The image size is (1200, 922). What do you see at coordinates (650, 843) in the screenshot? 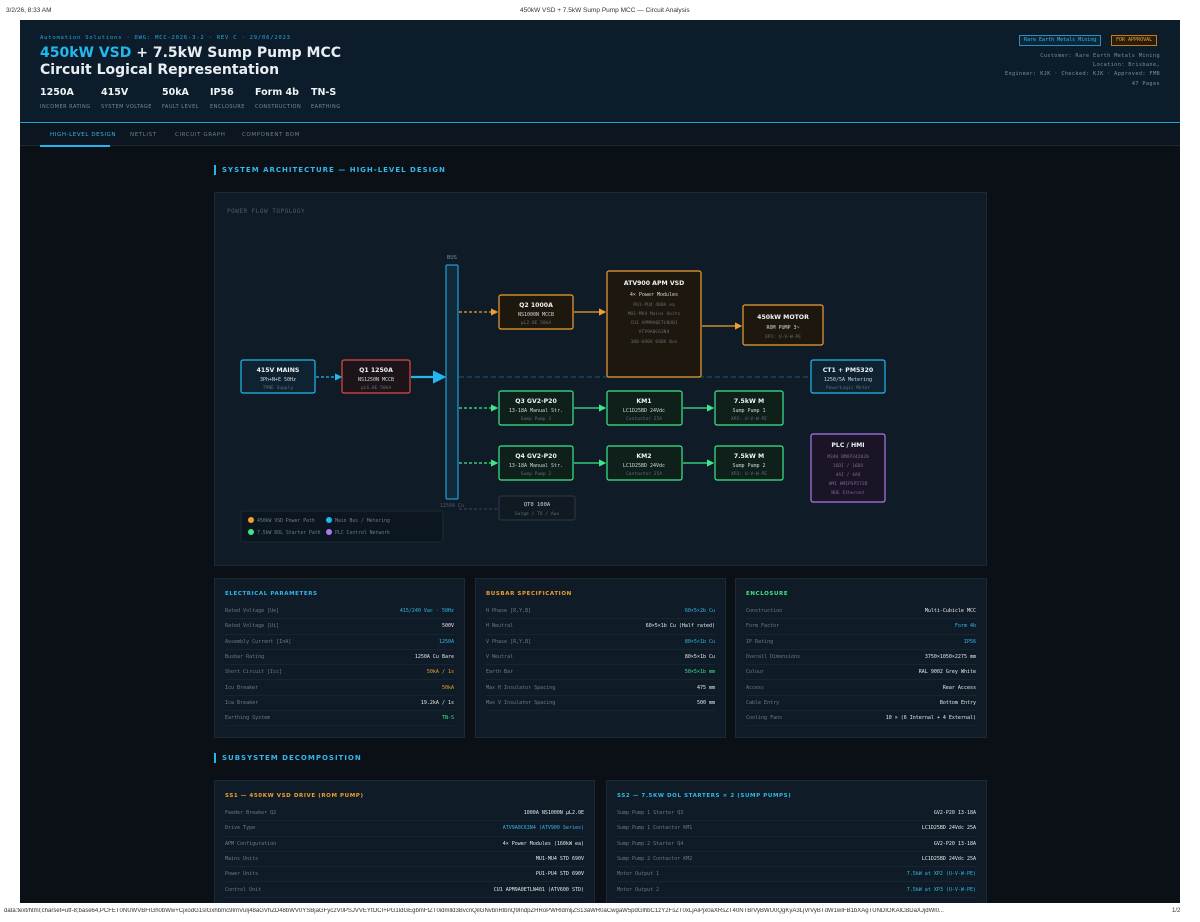
I see `param-label: Sump Pump 2 Starter Q4` at bounding box center [650, 843].